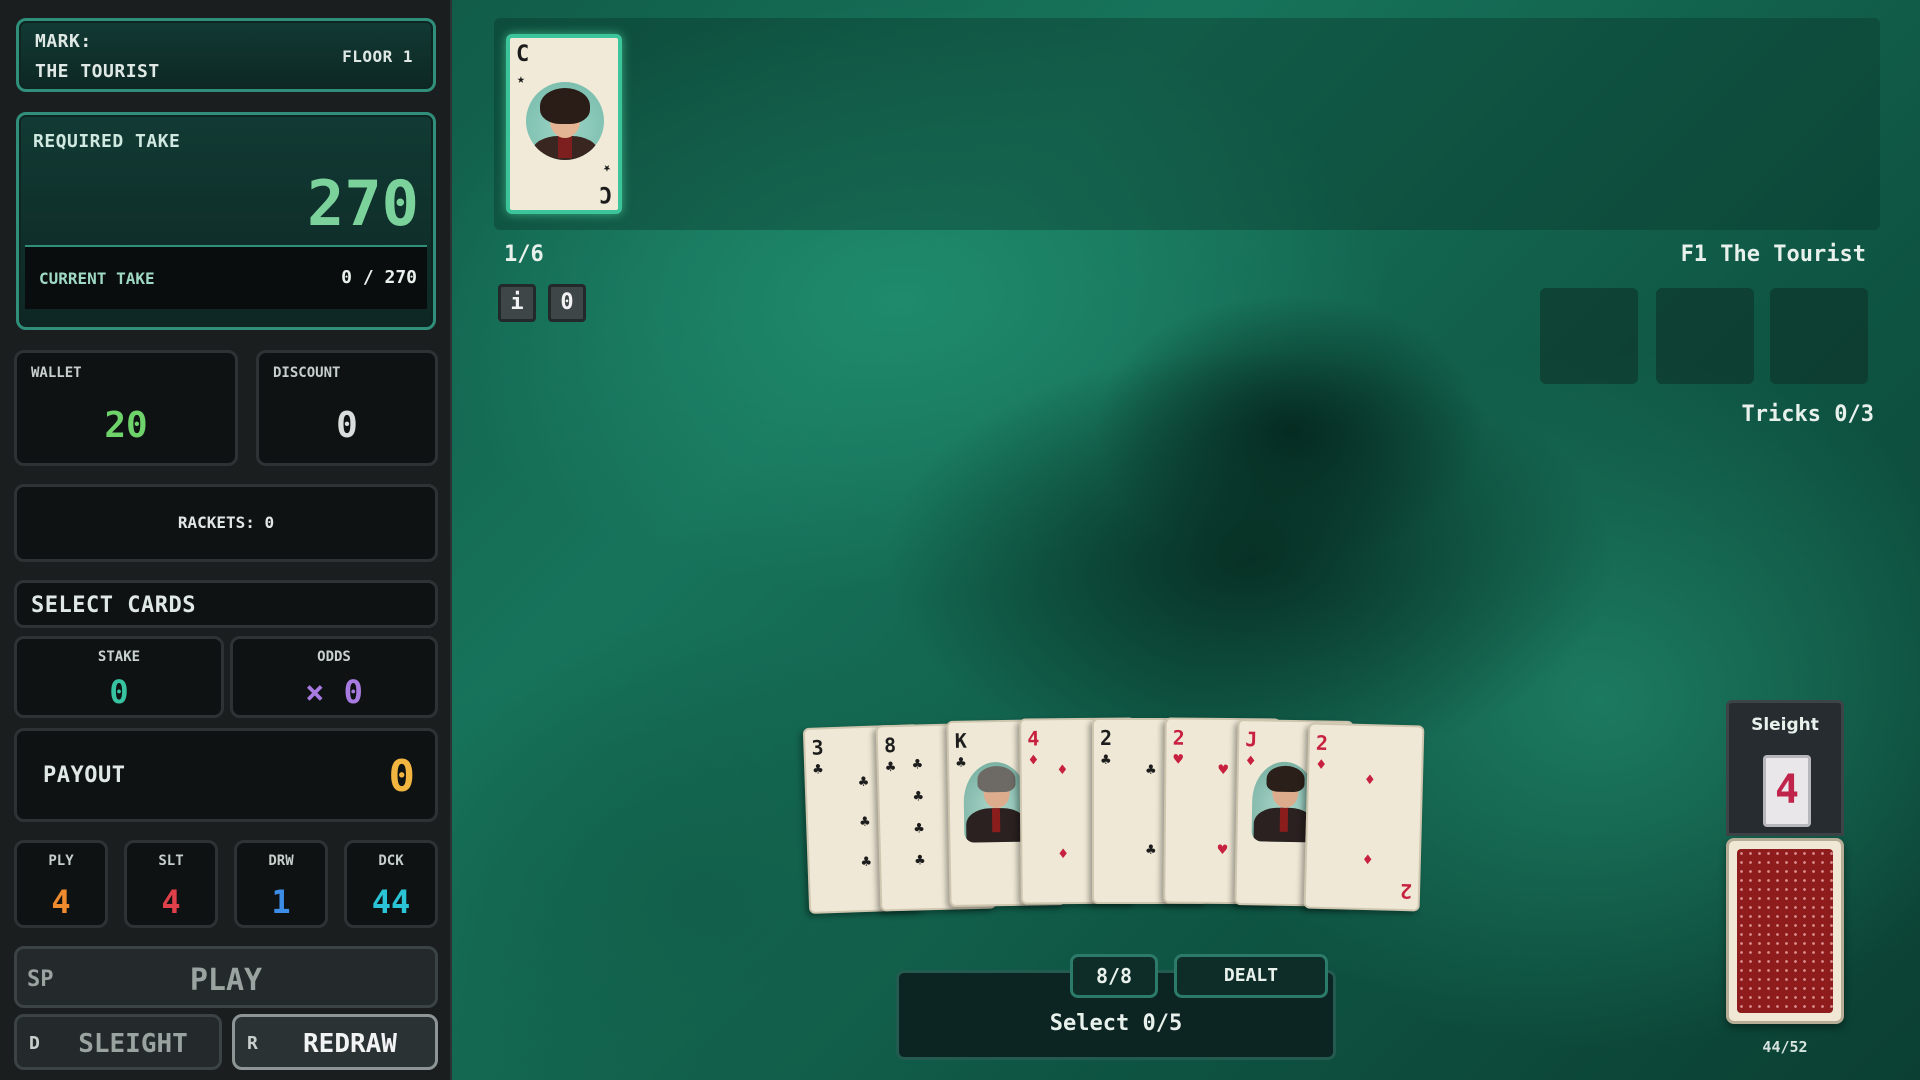 The image size is (1920, 1080). I want to click on stake-panel: STAKE 0, so click(119, 677).